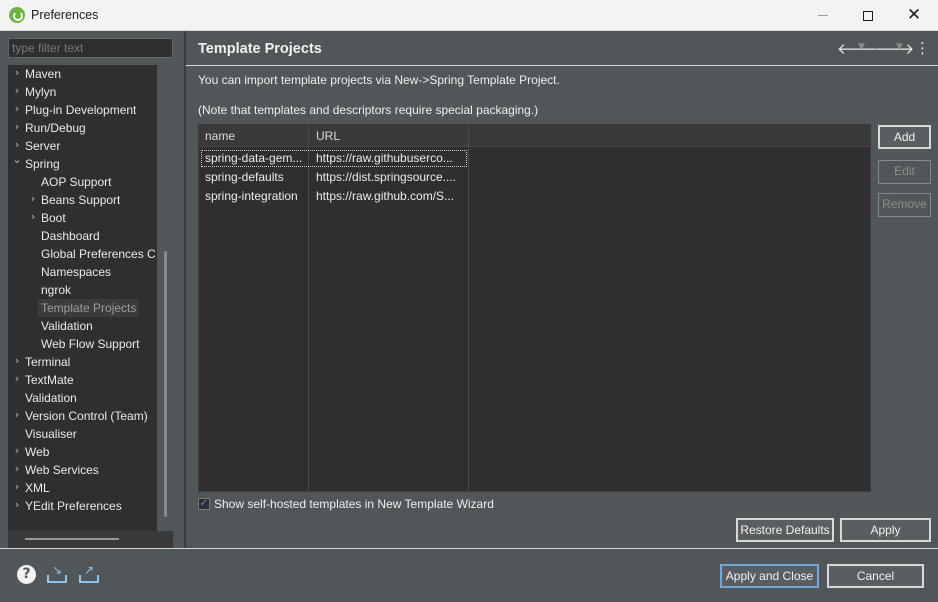 The height and width of the screenshot is (602, 938). I want to click on tree-item-label: Web Flow Support, so click(90, 344).